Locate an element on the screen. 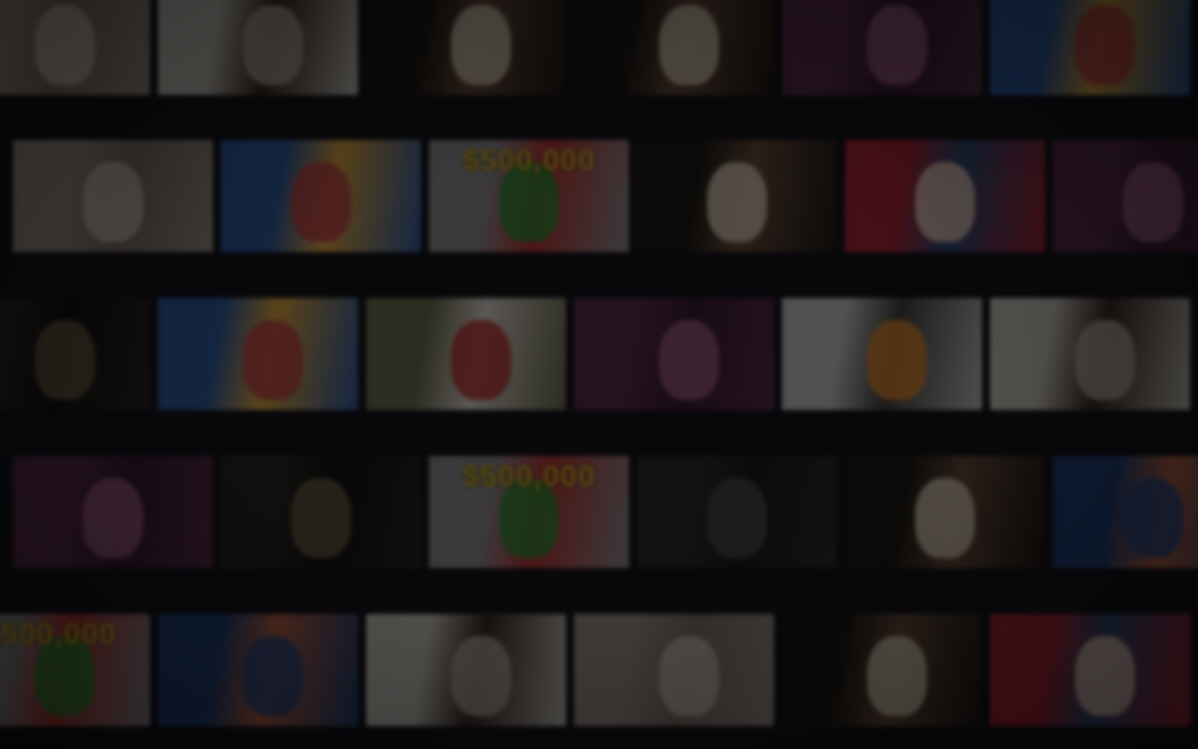 This screenshot has width=1198, height=749. video-thumbnail-man-outdoors is located at coordinates (466, 354).